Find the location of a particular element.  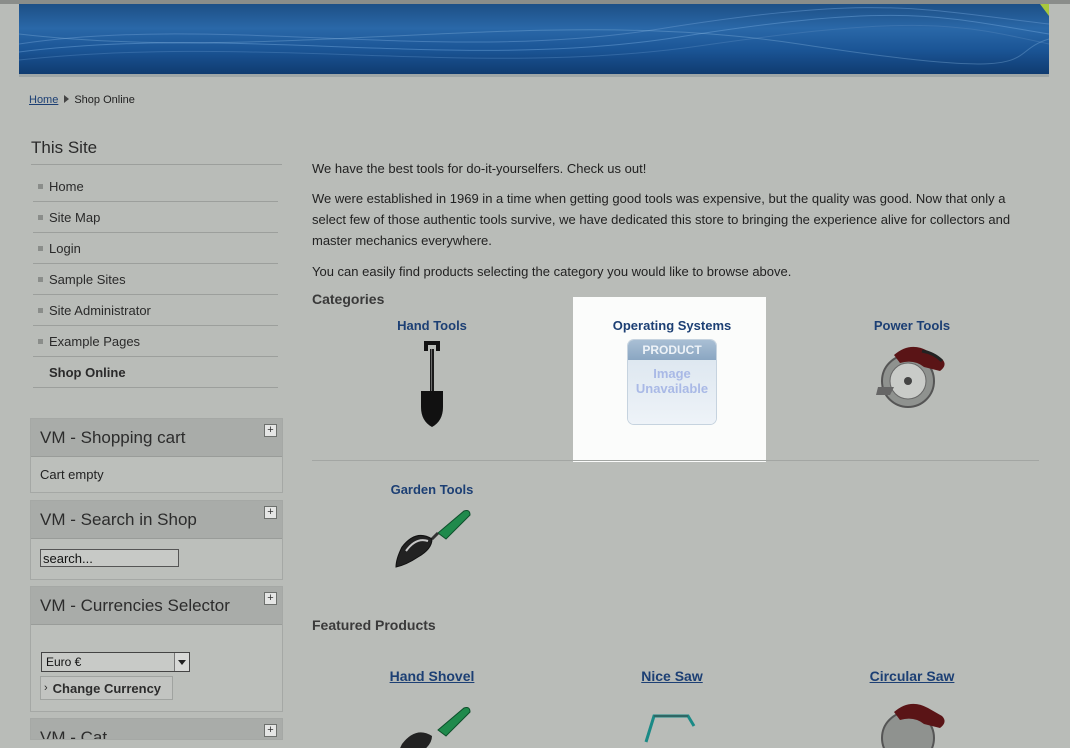

featured-product-nice-saw: Nice Saw is located at coordinates (672, 708).